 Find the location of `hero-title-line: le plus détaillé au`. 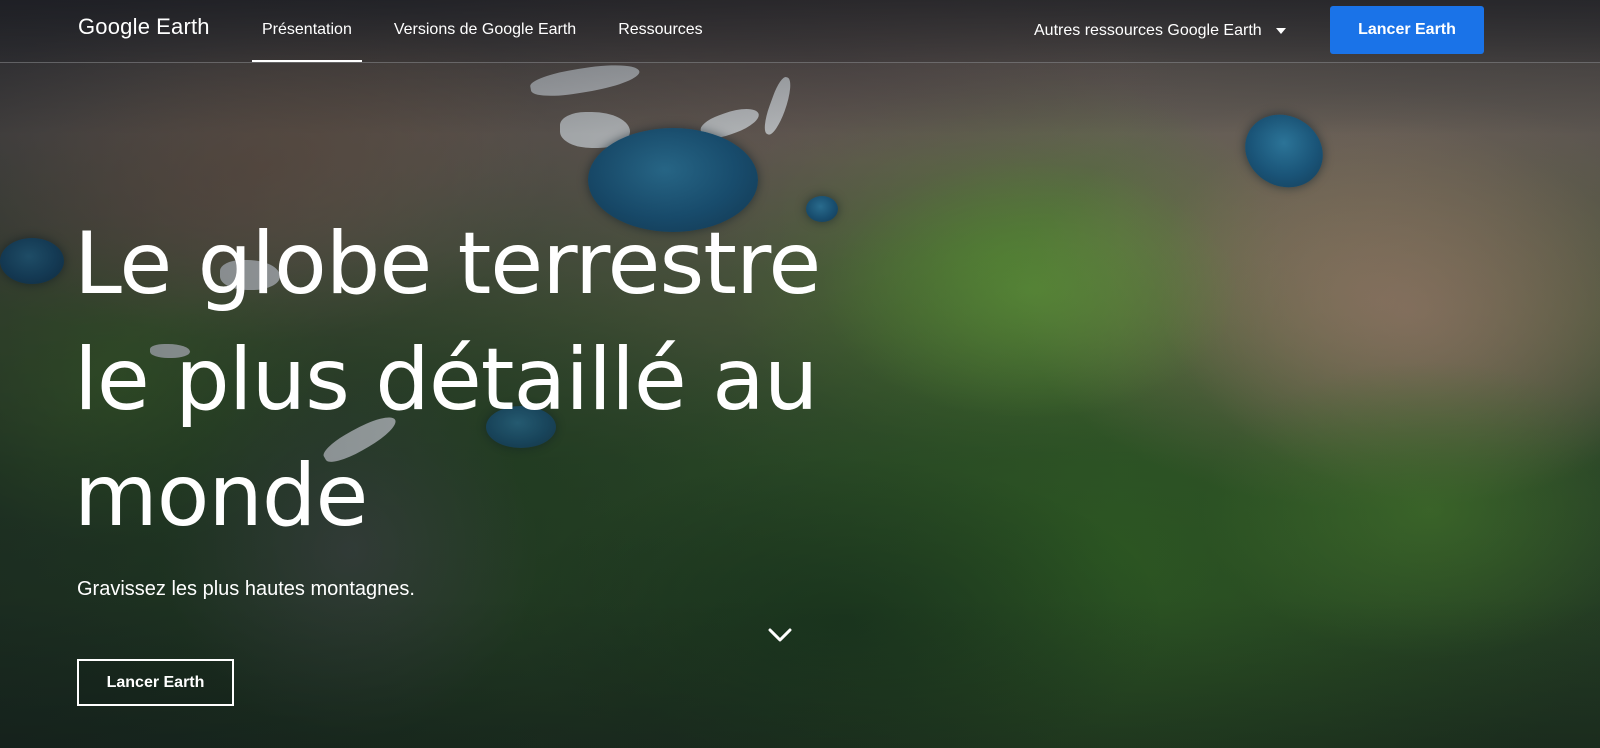

hero-title-line: le plus détaillé au is located at coordinates (446, 380).